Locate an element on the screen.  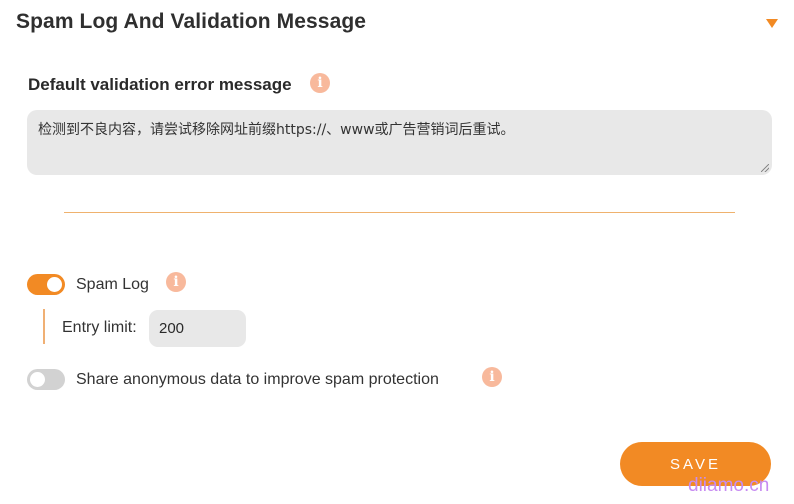
validation-message-field-wrapper: 检测到不良内容，请尝试移除网址前缀https://、www或广告营销词后重试。 is located at coordinates (399, 142).